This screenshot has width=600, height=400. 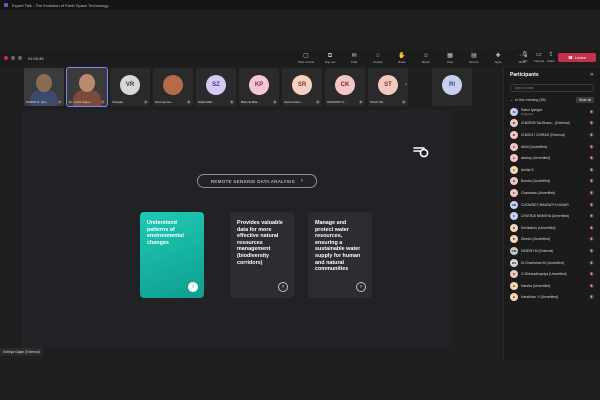 I want to click on mic-label: Mic, so click(x=525, y=61).